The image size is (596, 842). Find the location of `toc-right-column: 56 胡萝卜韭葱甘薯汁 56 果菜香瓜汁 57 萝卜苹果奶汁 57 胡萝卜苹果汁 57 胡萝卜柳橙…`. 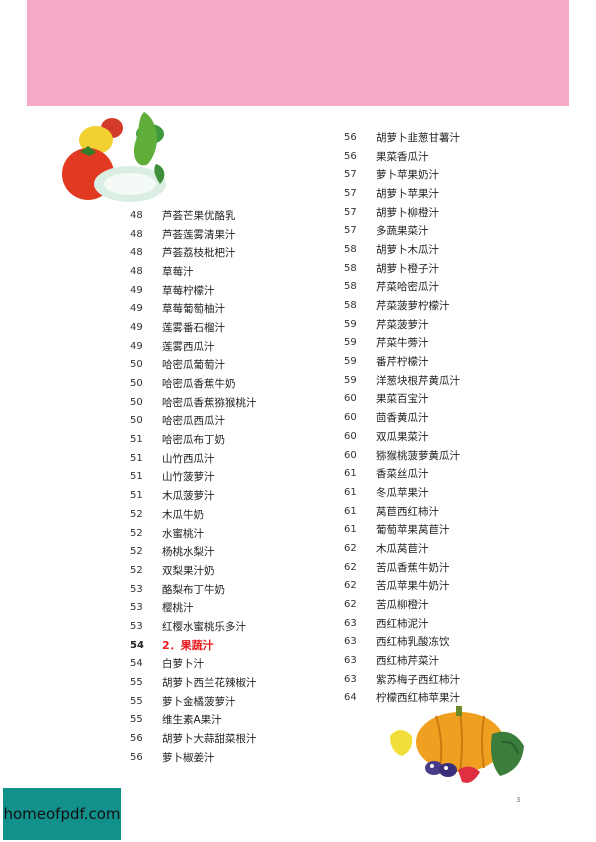

toc-right-column: 56 胡萝卜韭葱甘薯汁 56 果菜香瓜汁 57 萝卜苹果奶汁 57 胡萝卜苹果汁 57 胡萝卜柳橙… is located at coordinates (402, 417).